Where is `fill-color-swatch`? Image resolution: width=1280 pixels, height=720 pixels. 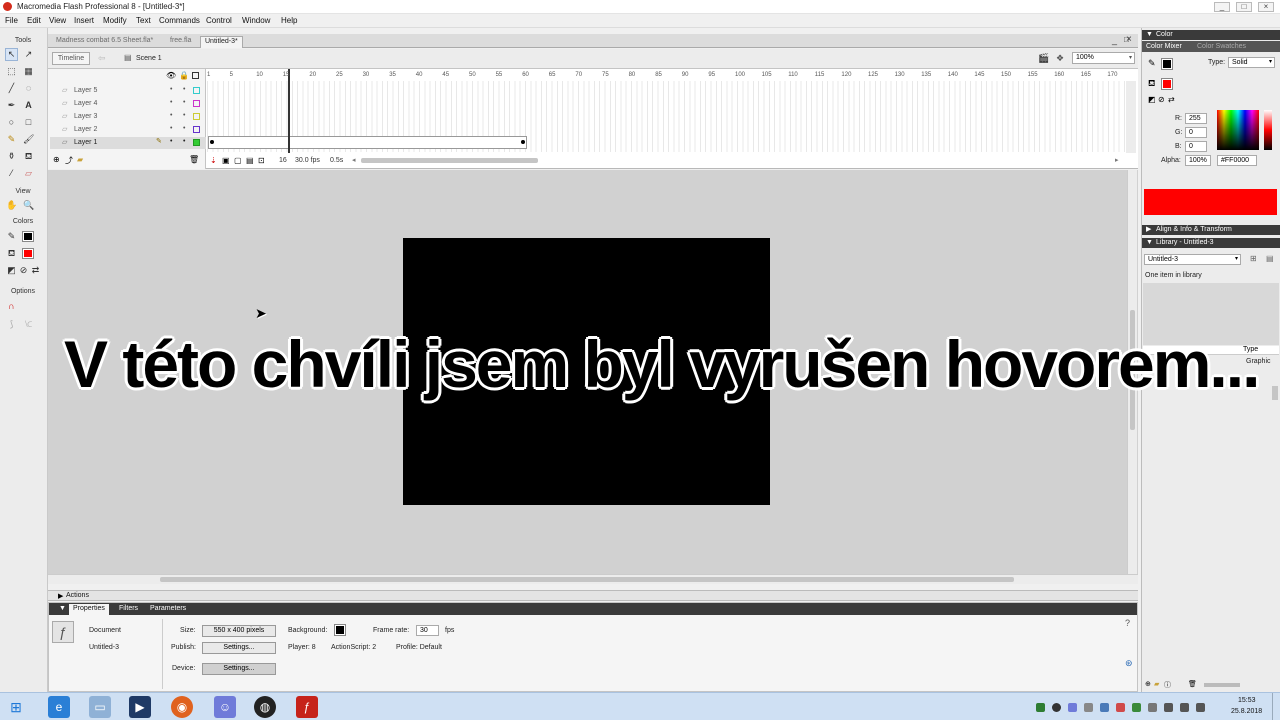 fill-color-swatch is located at coordinates (28, 253).